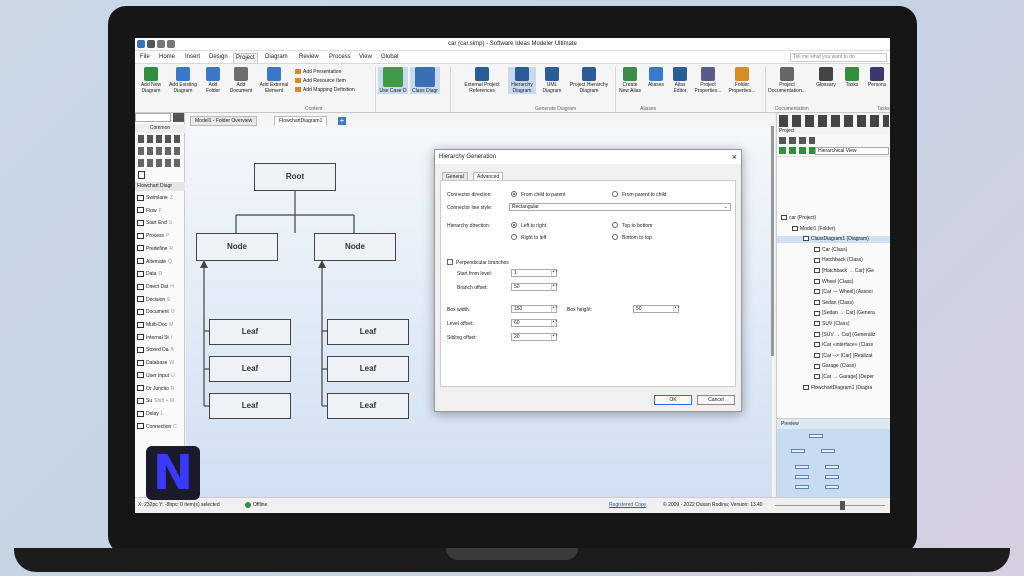  Describe the element at coordinates (224, 121) in the screenshot. I see `tab-folder-overview: Model1 - Folder Overview` at that location.